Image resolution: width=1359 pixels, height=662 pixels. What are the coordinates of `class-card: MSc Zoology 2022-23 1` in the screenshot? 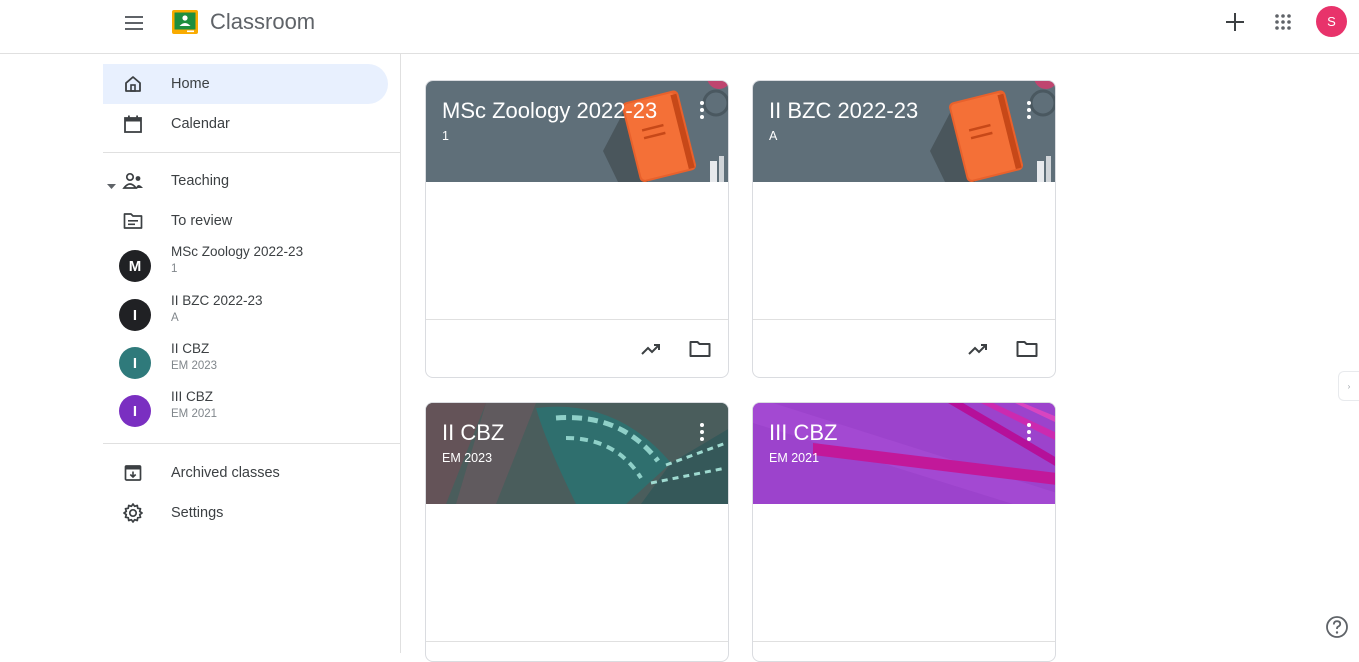 It's located at (577, 229).